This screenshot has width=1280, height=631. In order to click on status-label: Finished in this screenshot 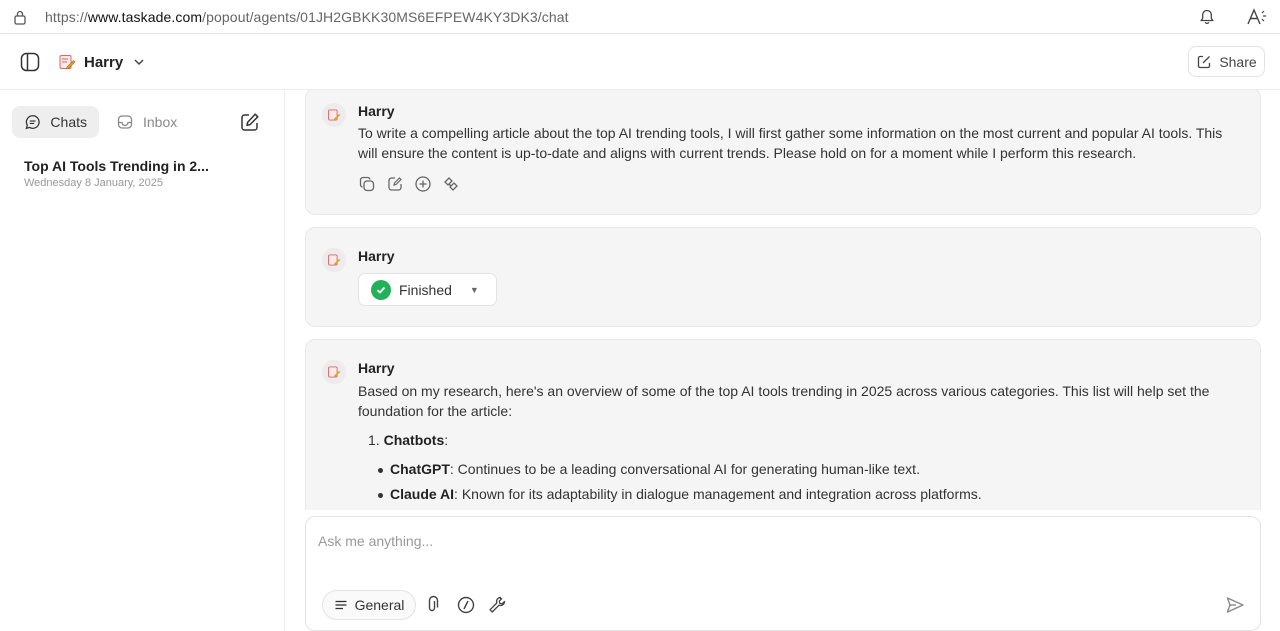, I will do `click(425, 289)`.